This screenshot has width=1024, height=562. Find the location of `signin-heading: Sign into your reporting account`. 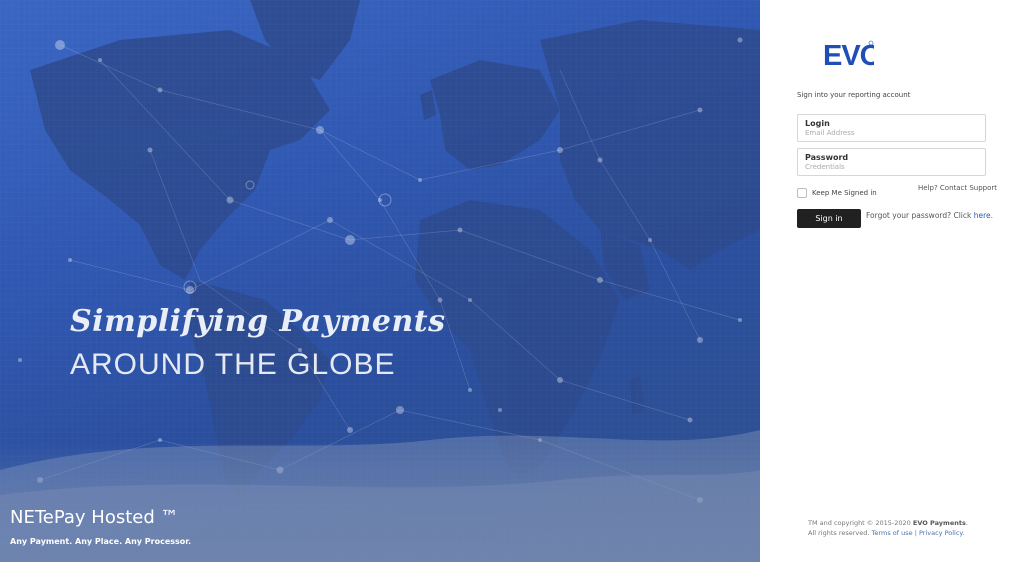

signin-heading: Sign into your reporting account is located at coordinates (854, 95).